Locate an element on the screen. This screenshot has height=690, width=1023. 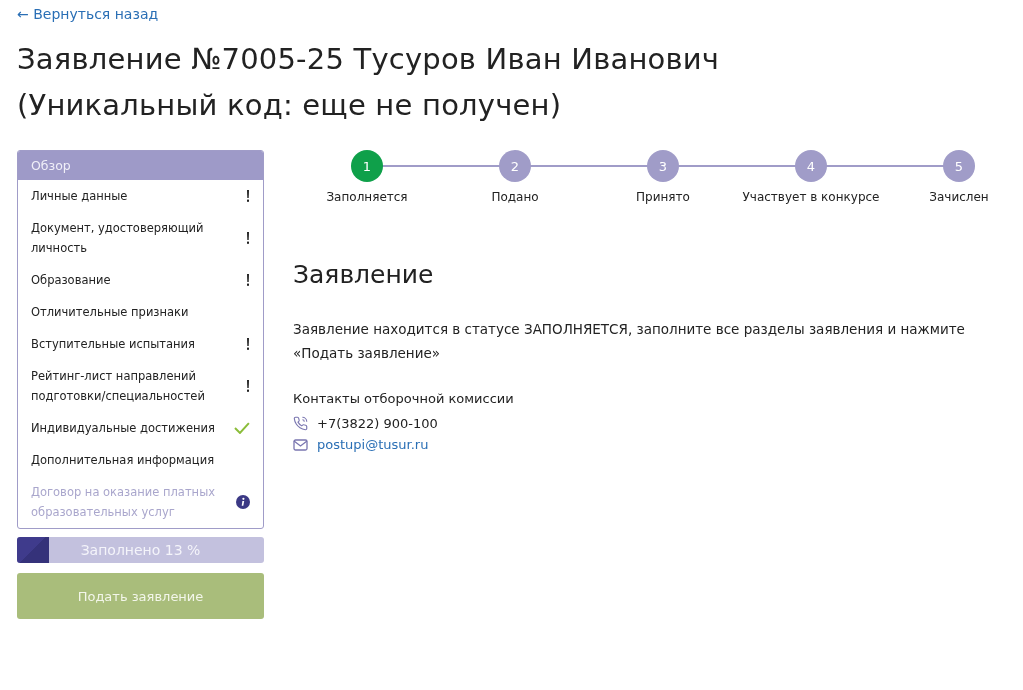
section-heading: Заявление is located at coordinates (364, 274).